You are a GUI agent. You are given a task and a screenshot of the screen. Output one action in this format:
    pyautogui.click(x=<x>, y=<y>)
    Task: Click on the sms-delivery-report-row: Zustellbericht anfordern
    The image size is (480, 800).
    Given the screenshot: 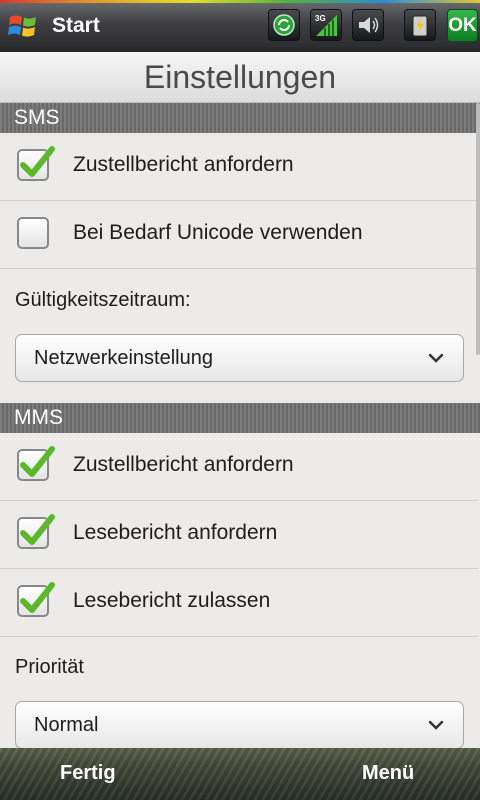 What is the action you would take?
    pyautogui.click(x=239, y=167)
    